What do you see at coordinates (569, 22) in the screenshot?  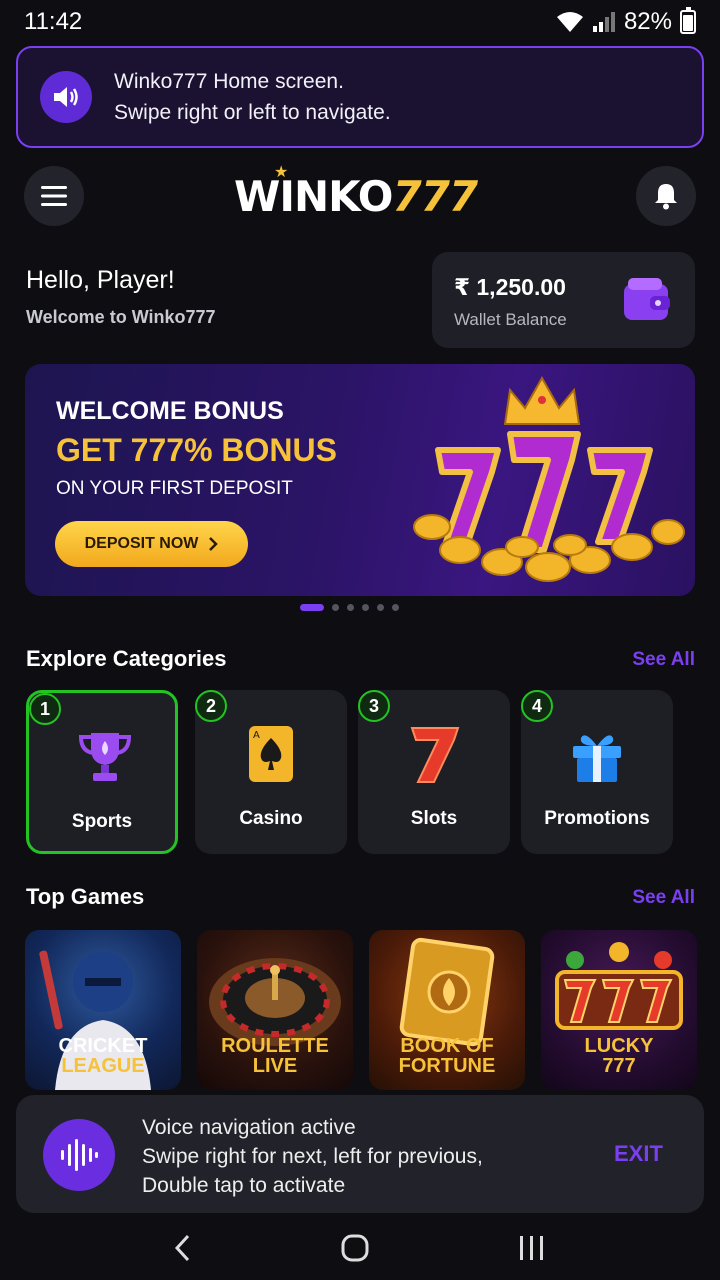 I see `wifi-icon` at bounding box center [569, 22].